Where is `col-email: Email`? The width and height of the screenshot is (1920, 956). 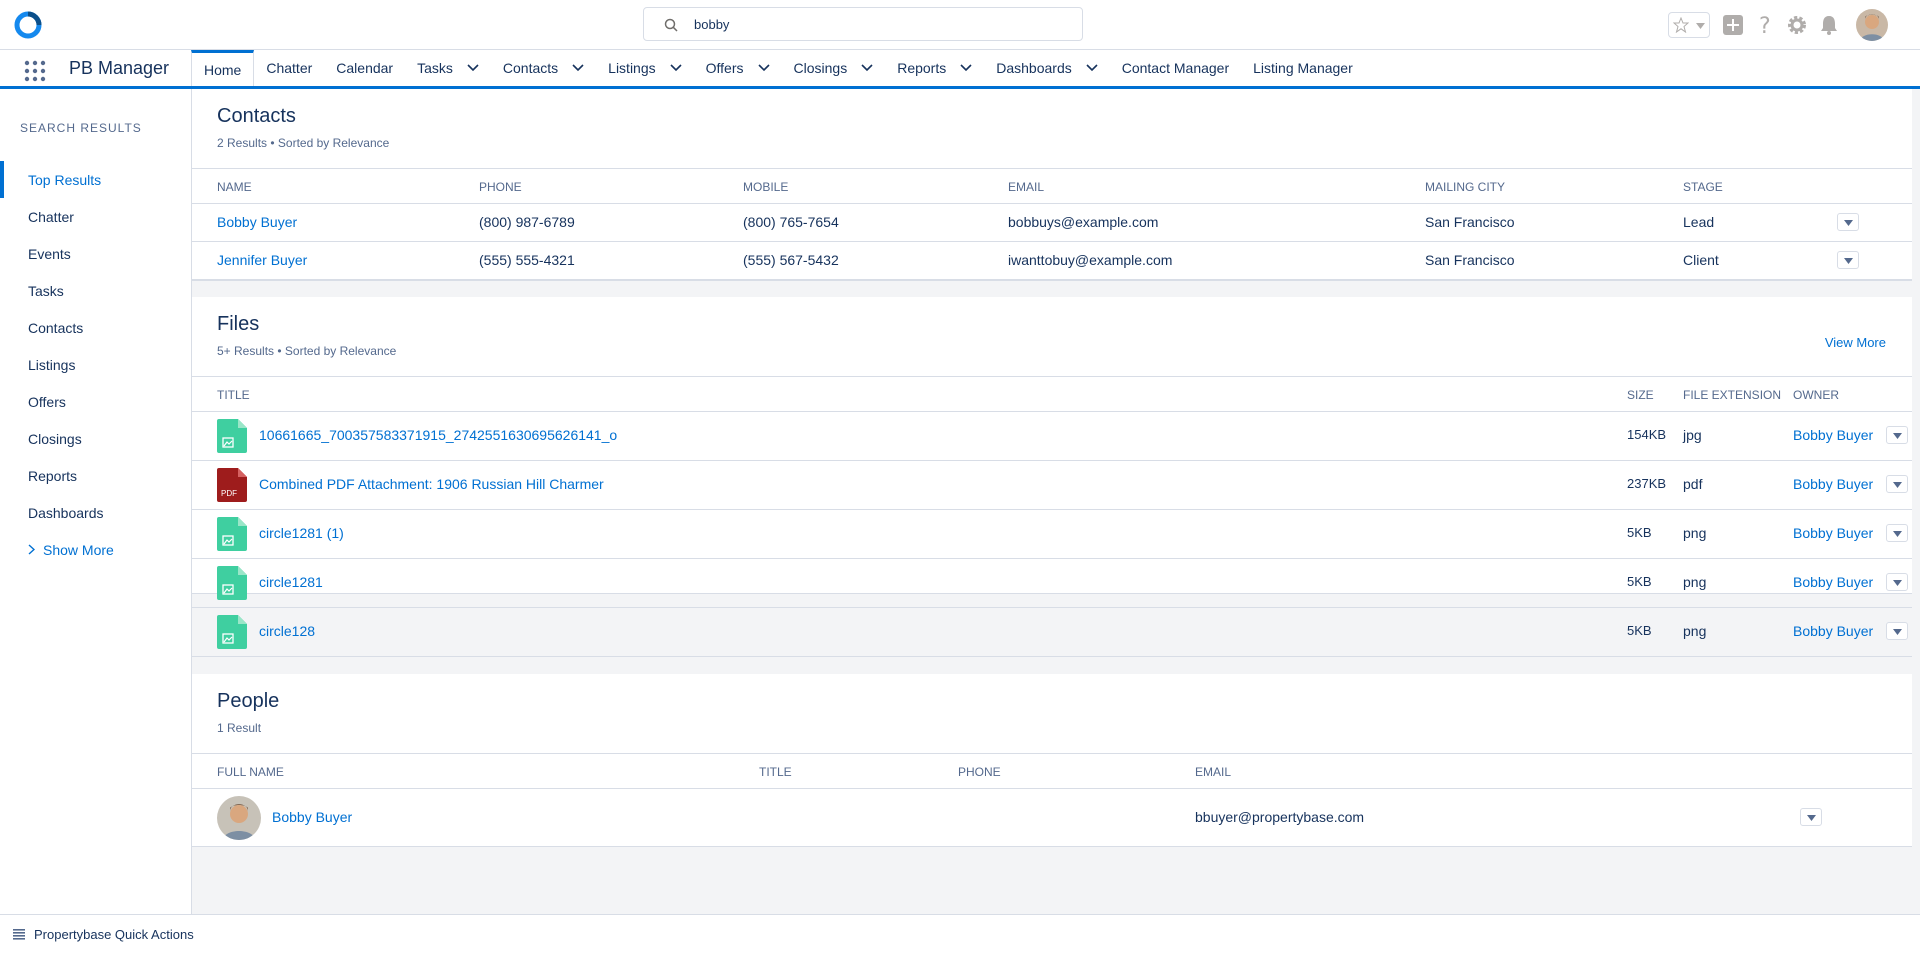
col-email: Email is located at coordinates (1026, 187).